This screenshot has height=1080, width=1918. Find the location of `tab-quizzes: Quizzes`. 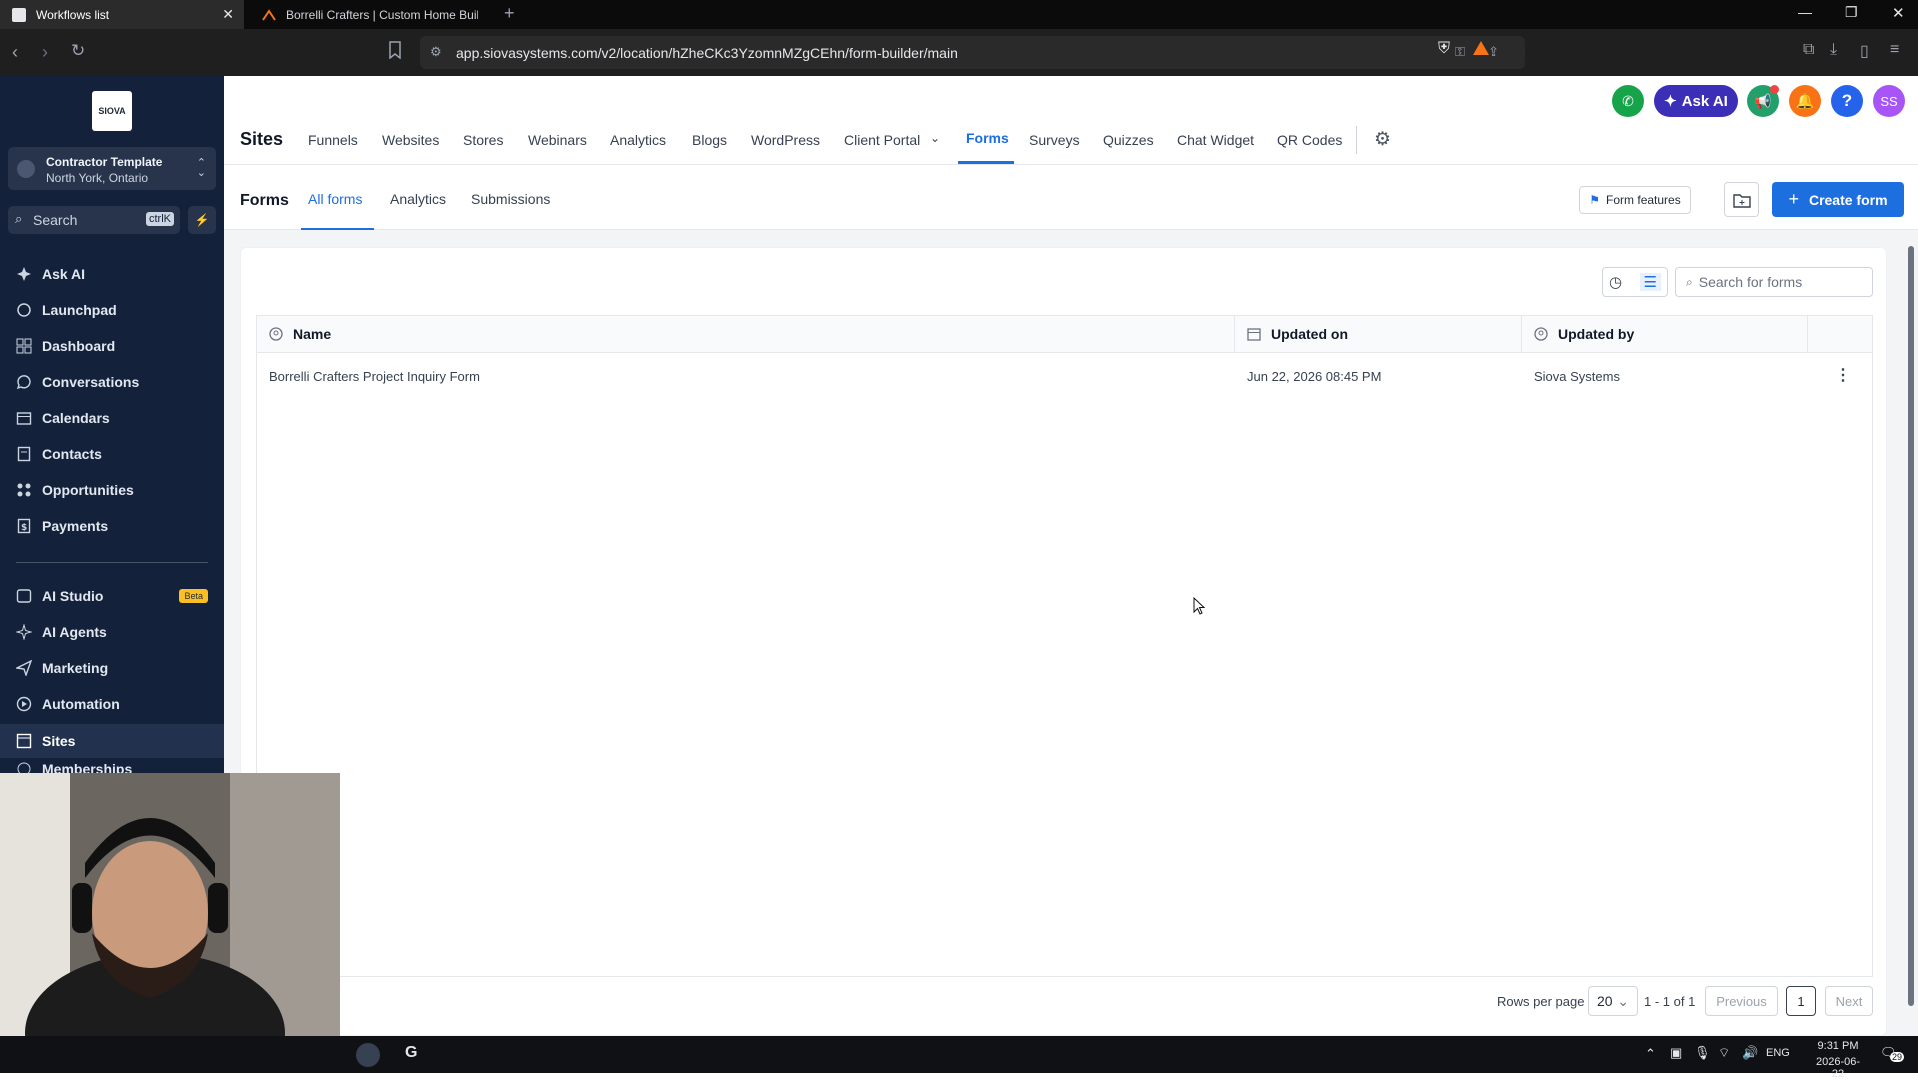

tab-quizzes: Quizzes is located at coordinates (1128, 140).